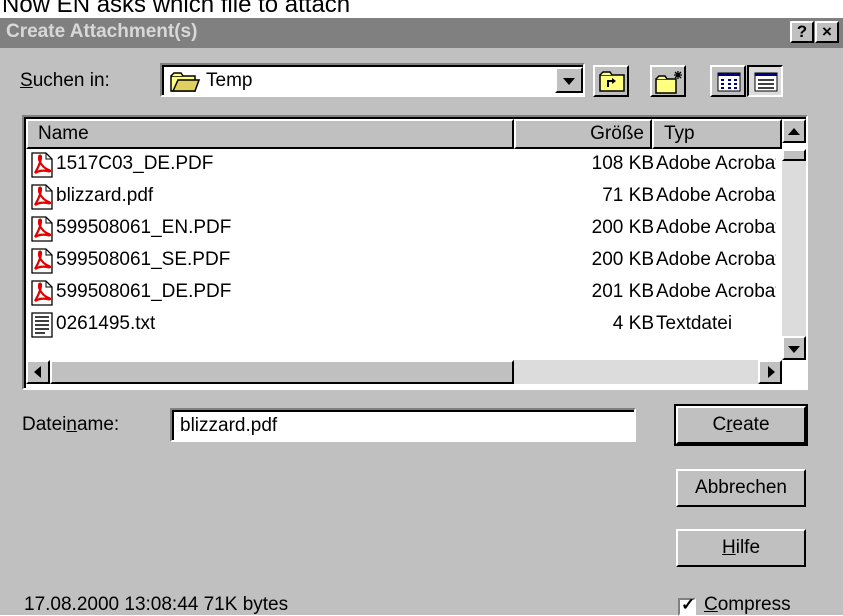  What do you see at coordinates (105, 195) in the screenshot?
I see `file-name: blizzard.pdf` at bounding box center [105, 195].